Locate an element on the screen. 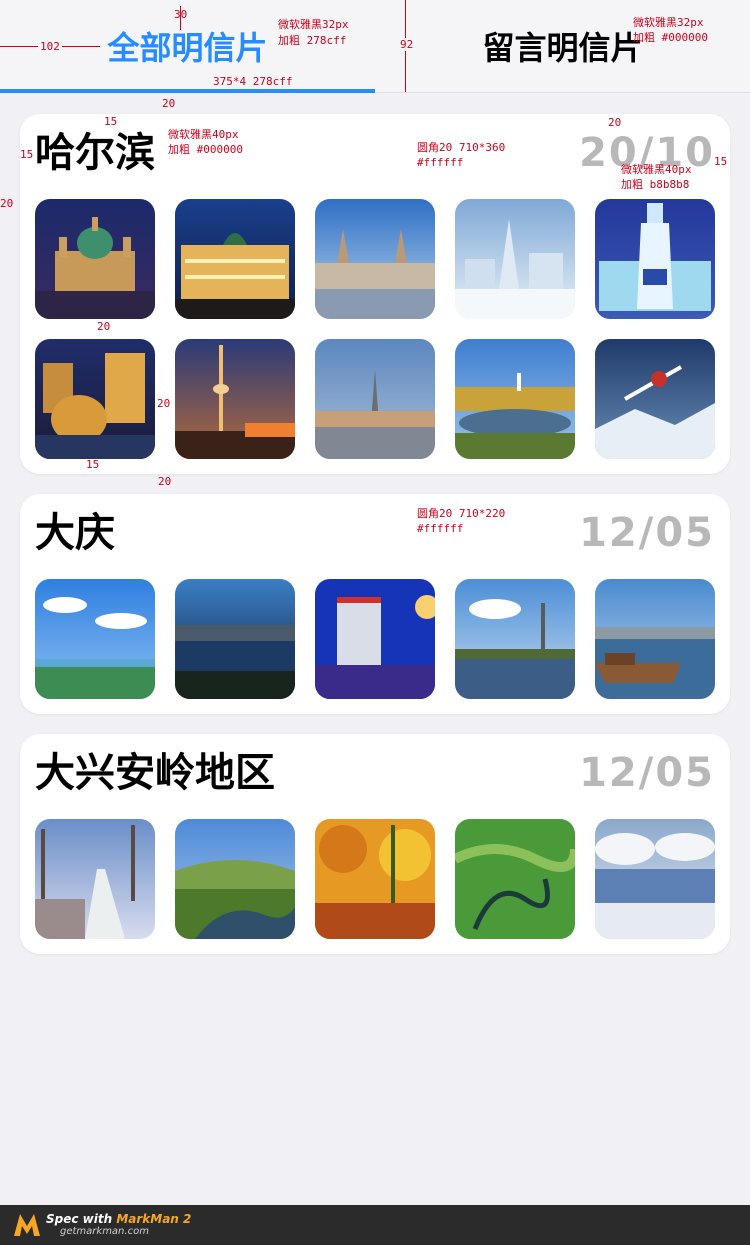 This screenshot has height=1245, width=750. tab-bar: 全部明信片 留言明信片 is located at coordinates (375, 46).